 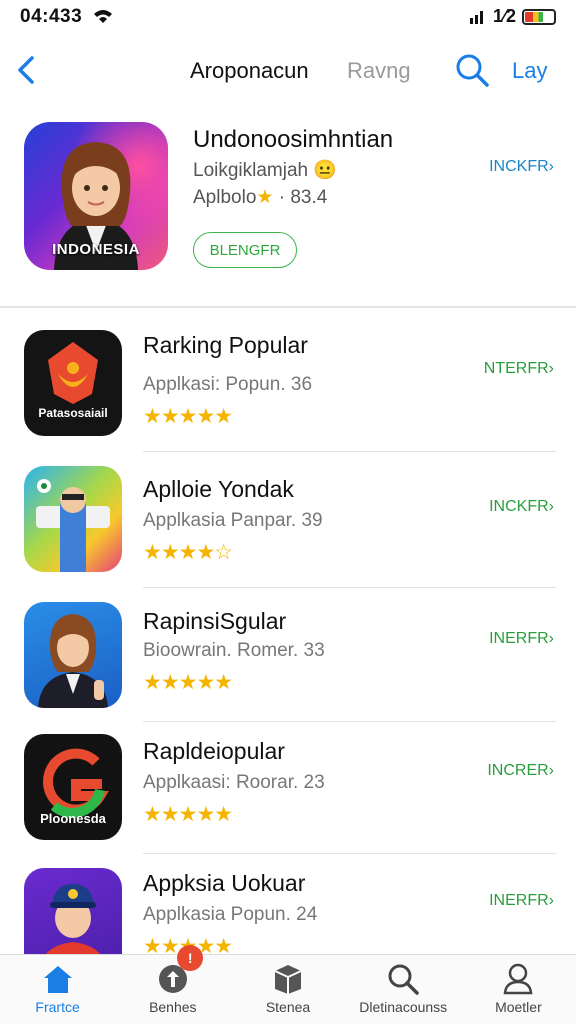 What do you see at coordinates (218, 489) in the screenshot?
I see `app-name: Aplloie Yondak` at bounding box center [218, 489].